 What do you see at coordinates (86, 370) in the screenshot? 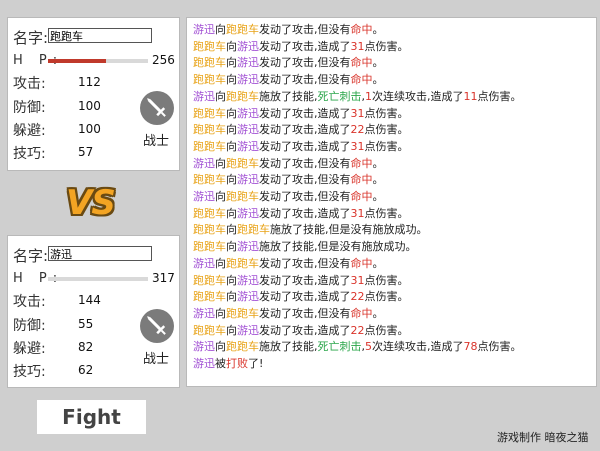
I see `fighter2-skill-value: 62` at bounding box center [86, 370].